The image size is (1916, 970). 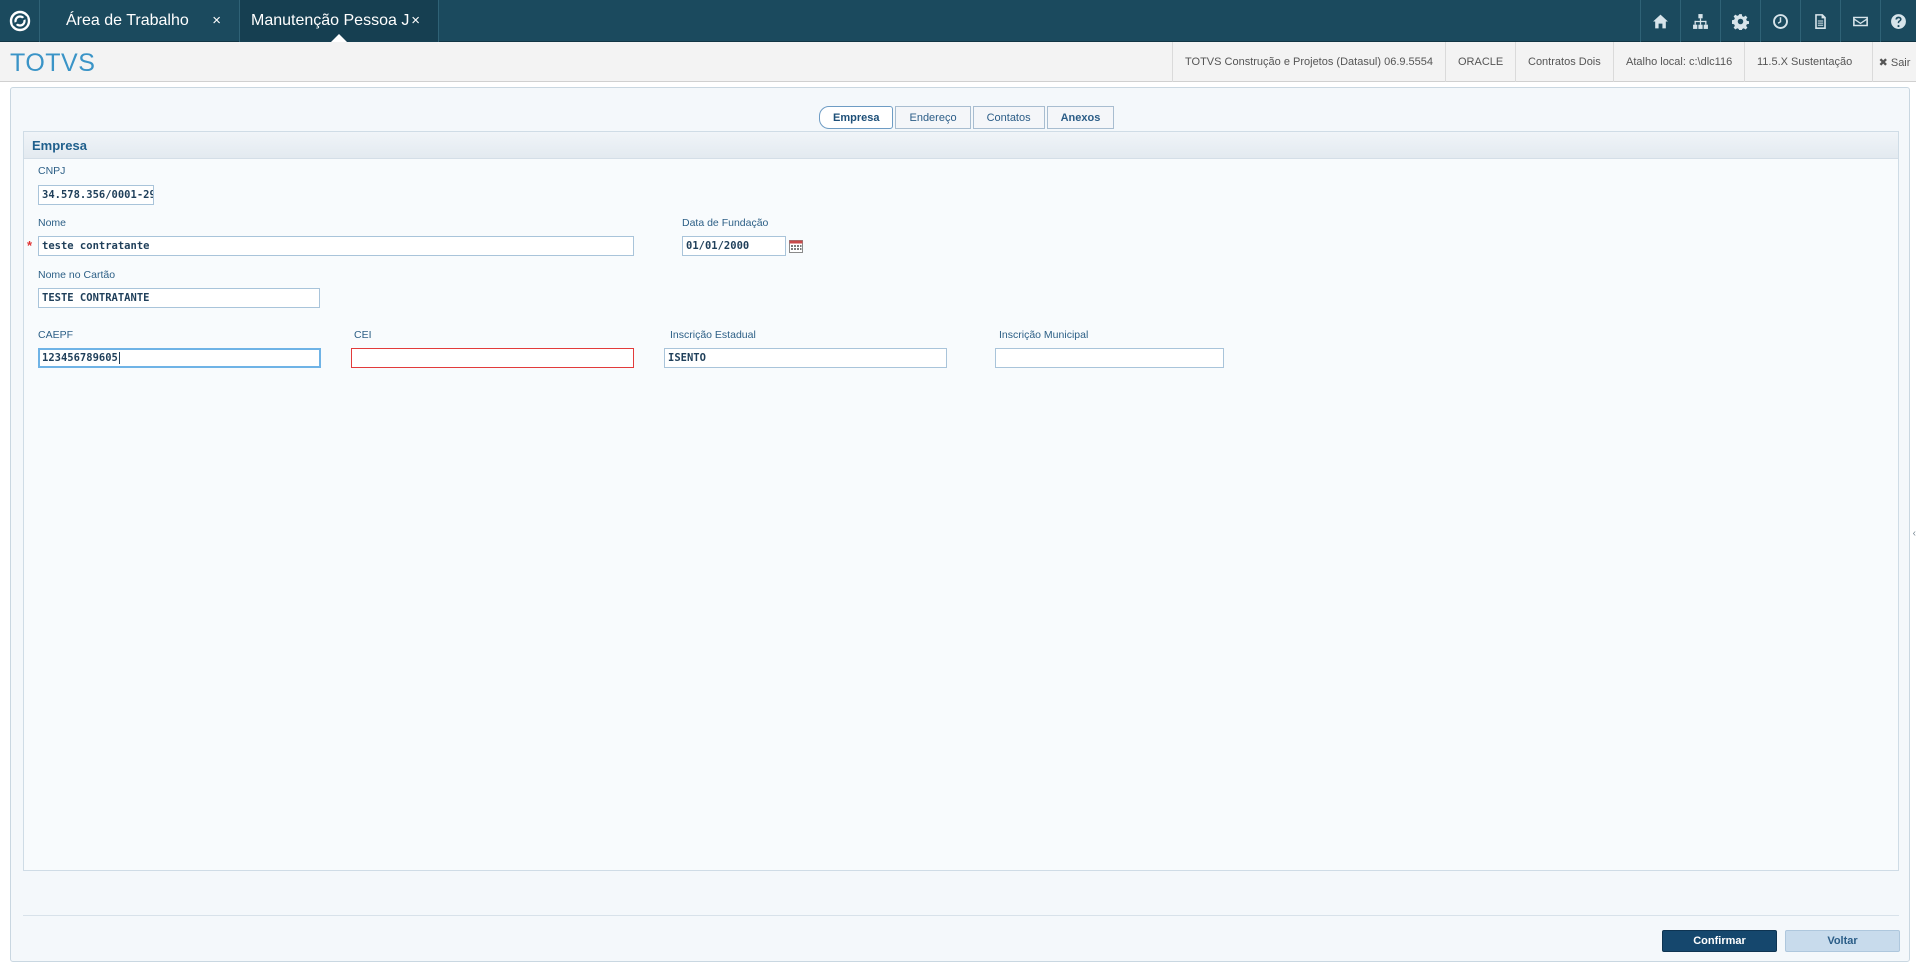 I want to click on totvs-logo-button, so click(x=20, y=21).